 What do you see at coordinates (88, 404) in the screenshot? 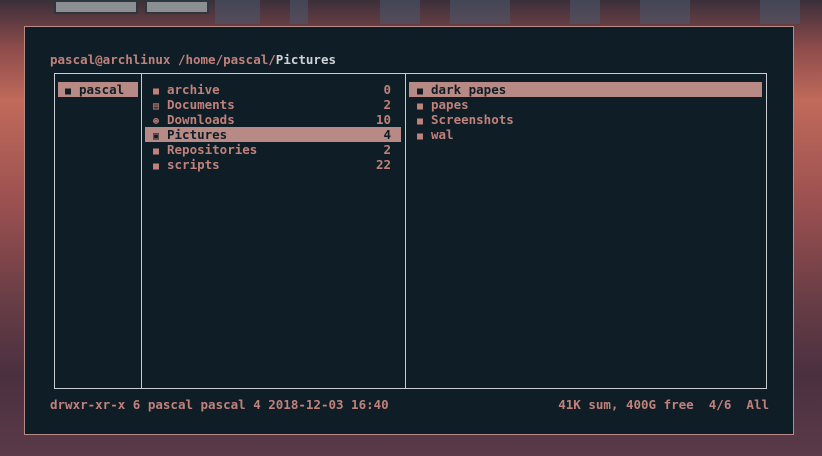
I see `permissions: drwxr-xr-x` at bounding box center [88, 404].